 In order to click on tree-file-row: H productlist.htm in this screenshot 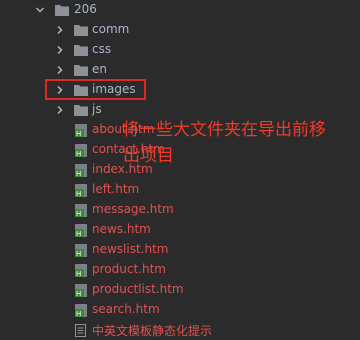, I will do `click(180, 290)`.